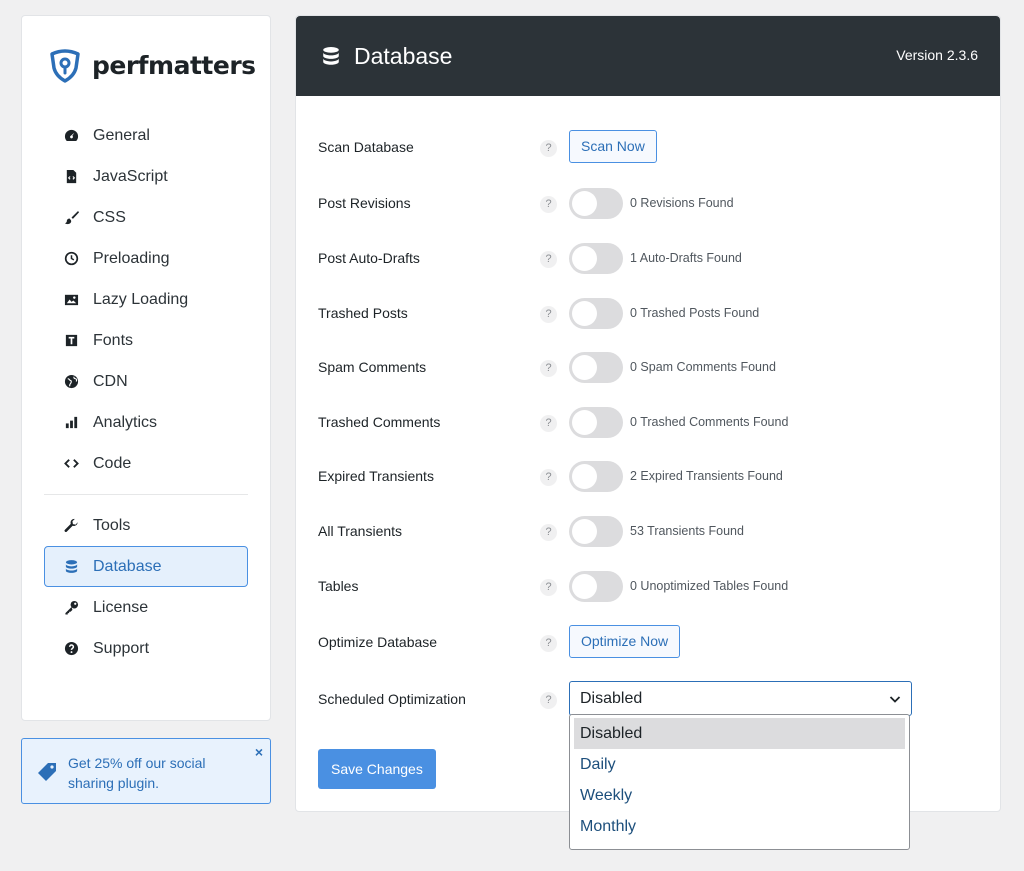 The height and width of the screenshot is (871, 1024). I want to click on promo-banner: Get 25% off our social sharing plugin. ×, so click(146, 771).